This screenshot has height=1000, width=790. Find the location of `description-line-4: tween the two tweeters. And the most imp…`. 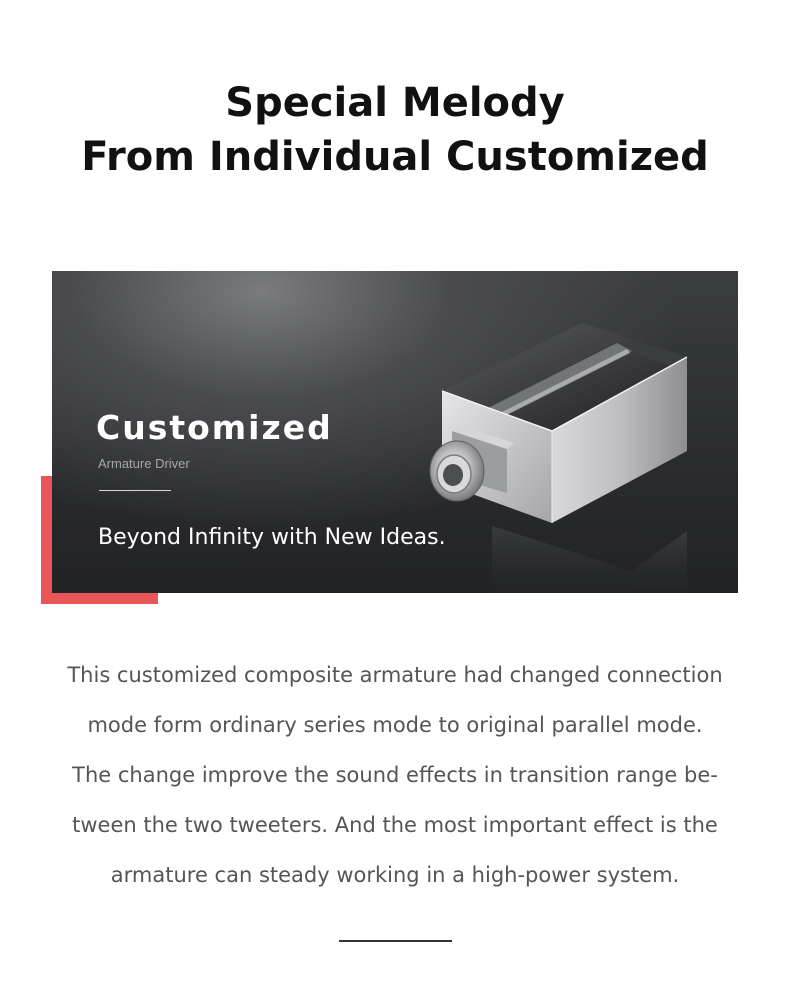

description-line-4: tween the two tweeters. And the most imp… is located at coordinates (395, 825).